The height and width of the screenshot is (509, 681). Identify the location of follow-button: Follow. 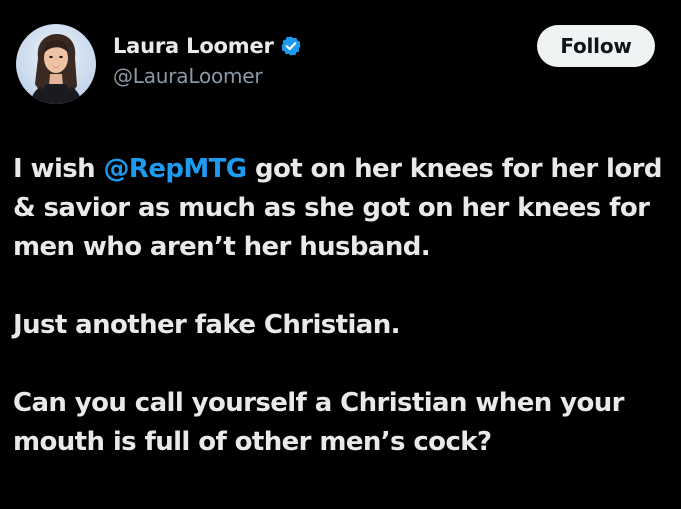
(596, 46).